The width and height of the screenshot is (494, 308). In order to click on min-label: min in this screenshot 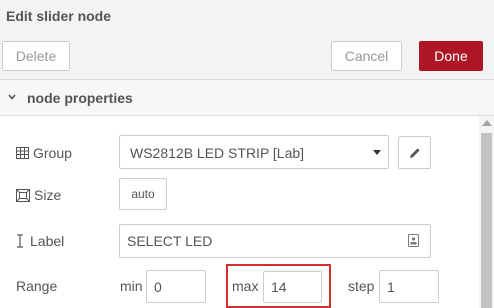, I will do `click(131, 286)`.